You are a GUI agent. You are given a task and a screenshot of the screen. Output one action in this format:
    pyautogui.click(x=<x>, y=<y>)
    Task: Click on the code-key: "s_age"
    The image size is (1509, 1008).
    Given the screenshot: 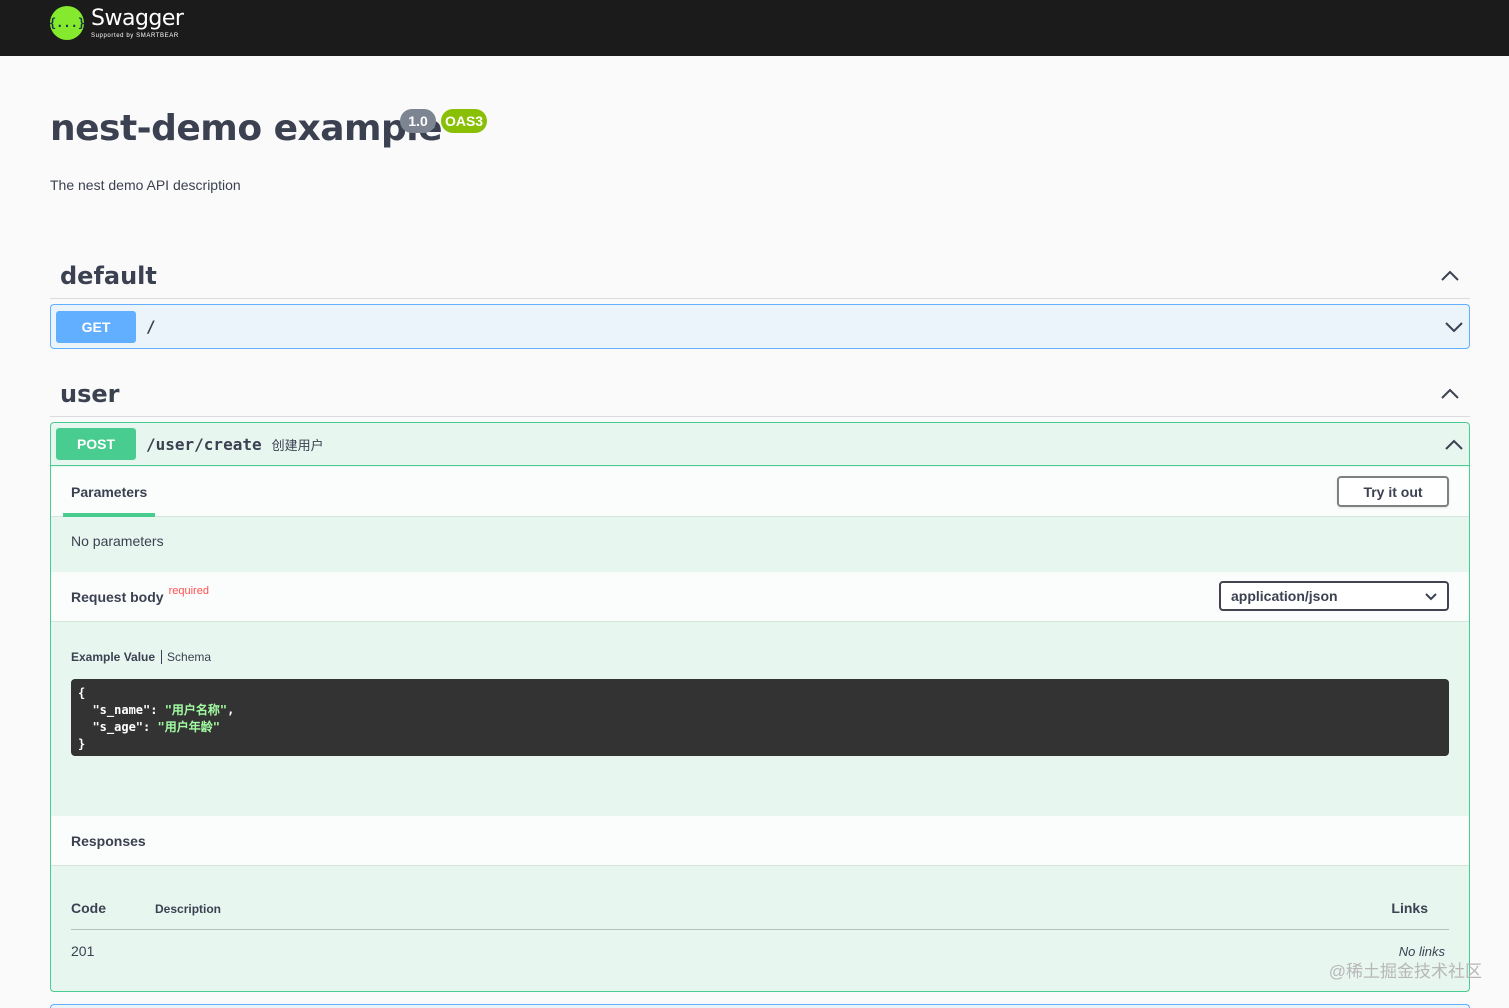 What is the action you would take?
    pyautogui.click(x=118, y=727)
    